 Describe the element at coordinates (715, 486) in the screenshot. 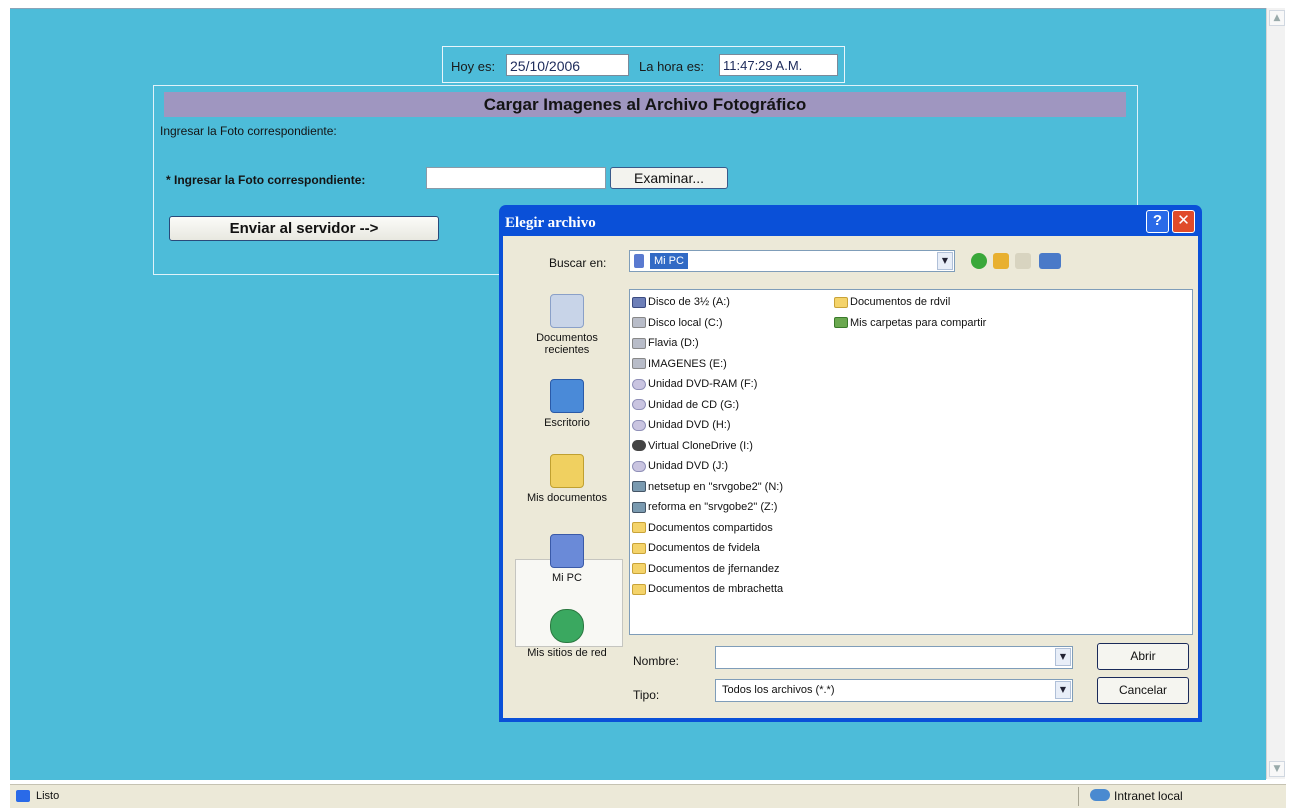

I see `file-list-item-label: netsetup en "srvgobe2" (N:)` at that location.